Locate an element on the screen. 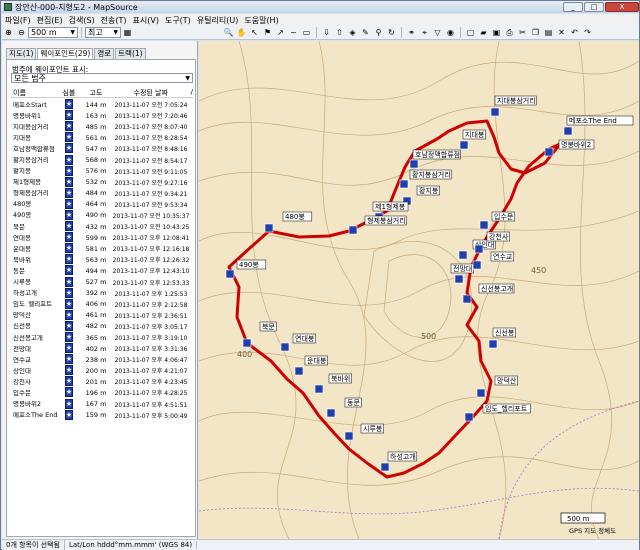 The width and height of the screenshot is (640, 550). cut-icon: ✂ is located at coordinates (522, 32).